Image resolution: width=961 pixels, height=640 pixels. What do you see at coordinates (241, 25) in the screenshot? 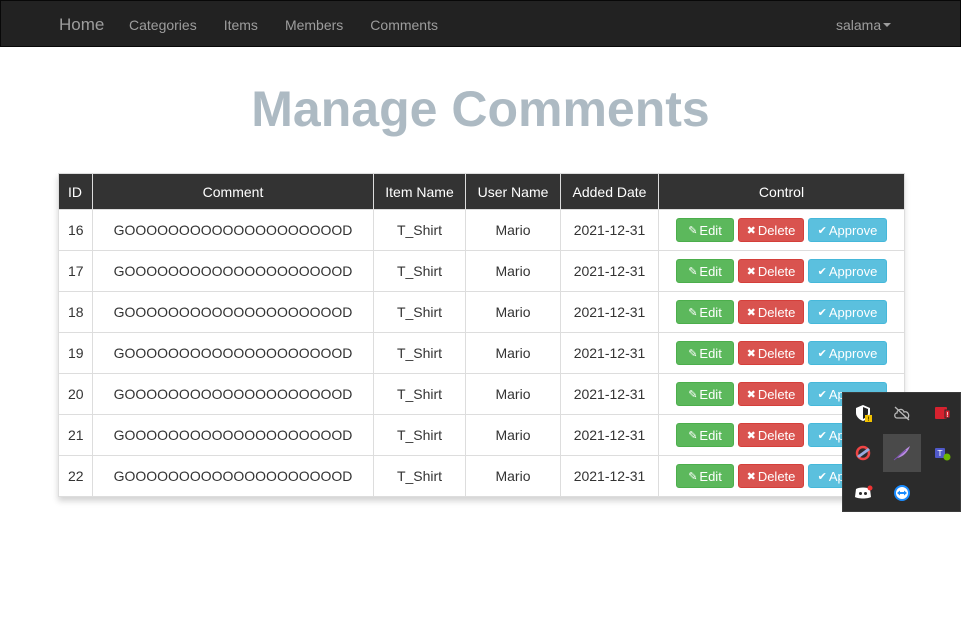
I see `nav-items-link: Items` at bounding box center [241, 25].